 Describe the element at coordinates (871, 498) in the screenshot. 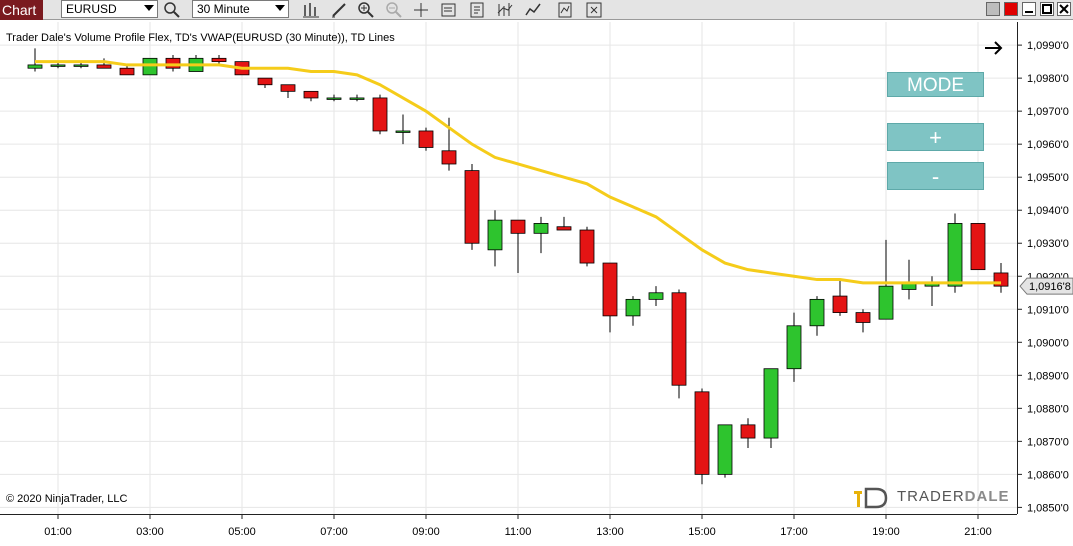

I see `td-logo-icon` at that location.